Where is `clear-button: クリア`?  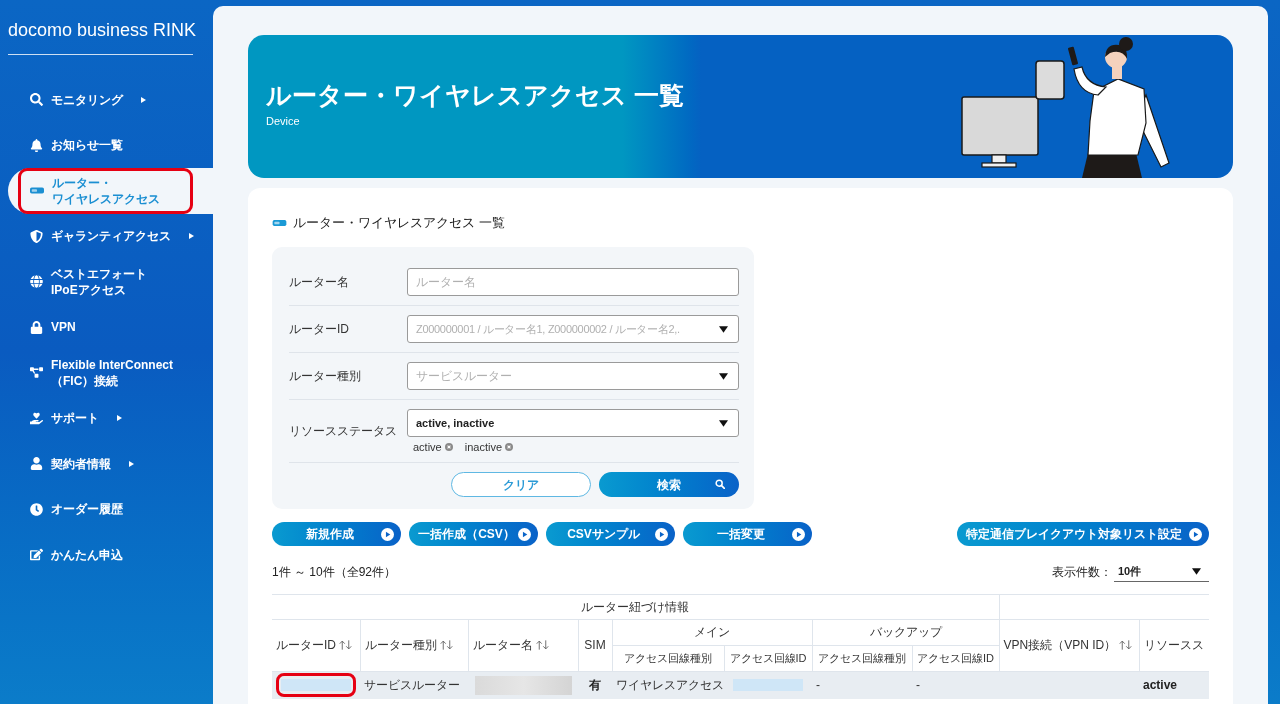
clear-button: クリア is located at coordinates (521, 484).